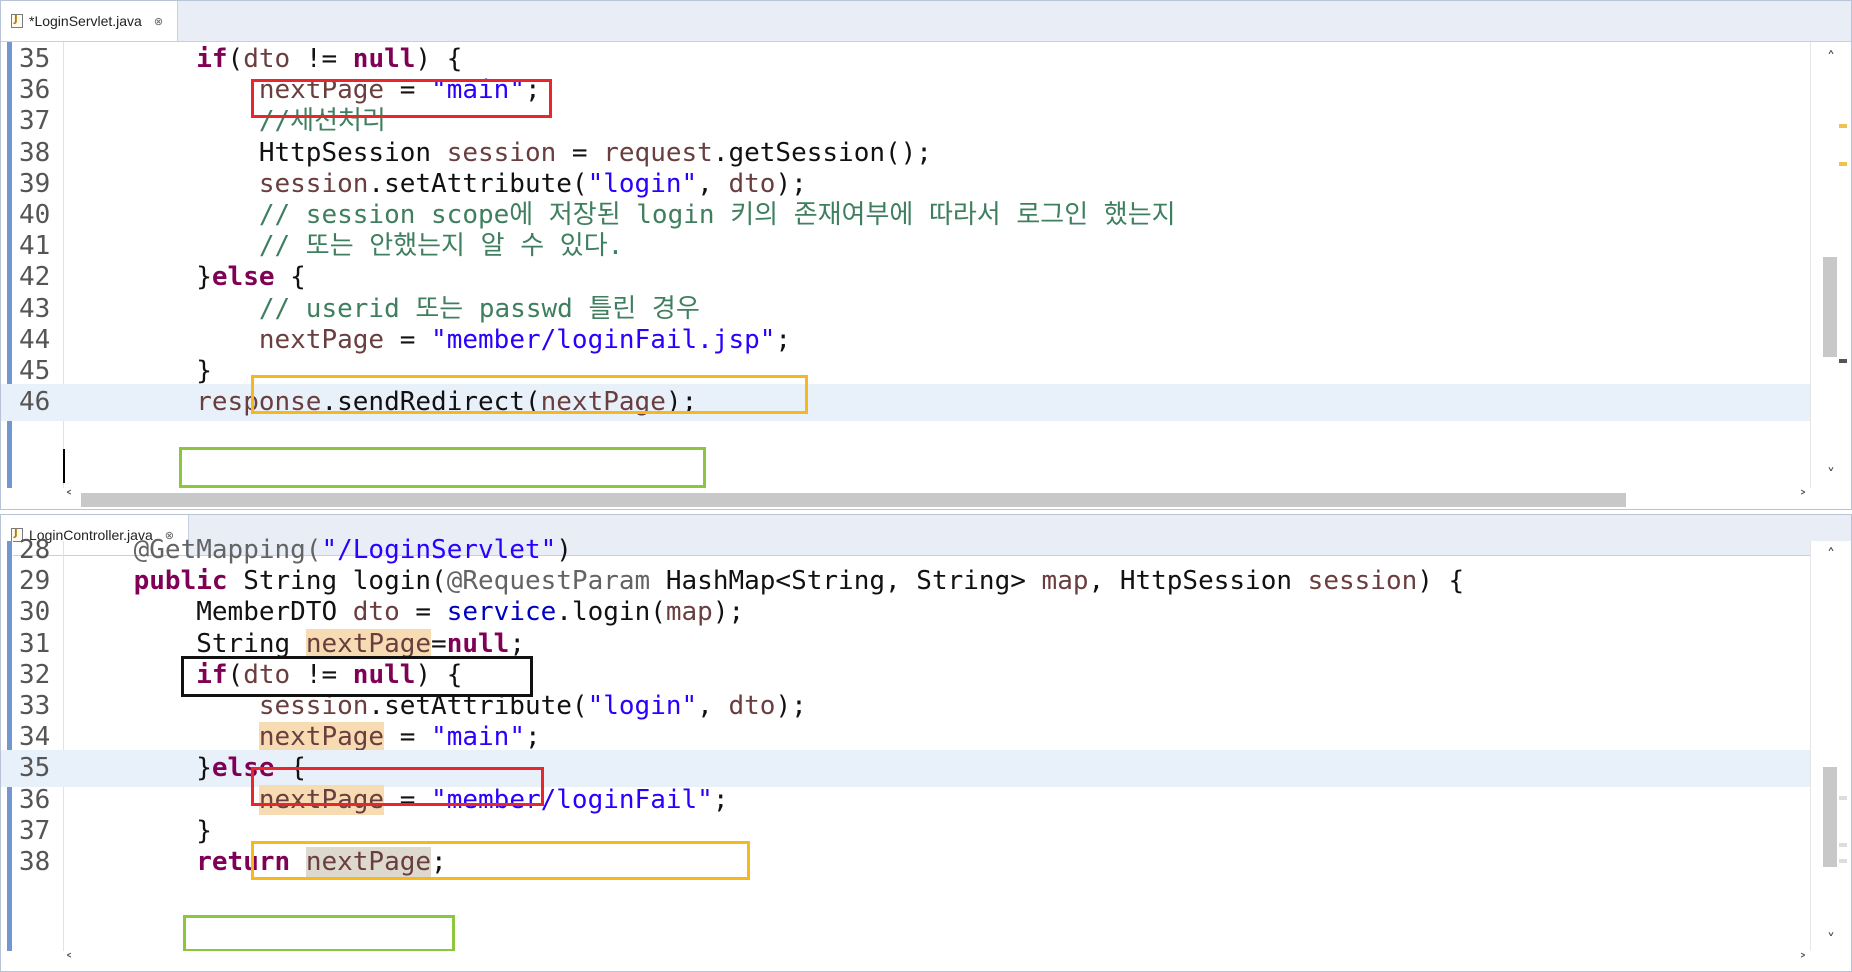 The image size is (1852, 972). What do you see at coordinates (822, 152) in the screenshot?
I see `code-token: .getSession();` at bounding box center [822, 152].